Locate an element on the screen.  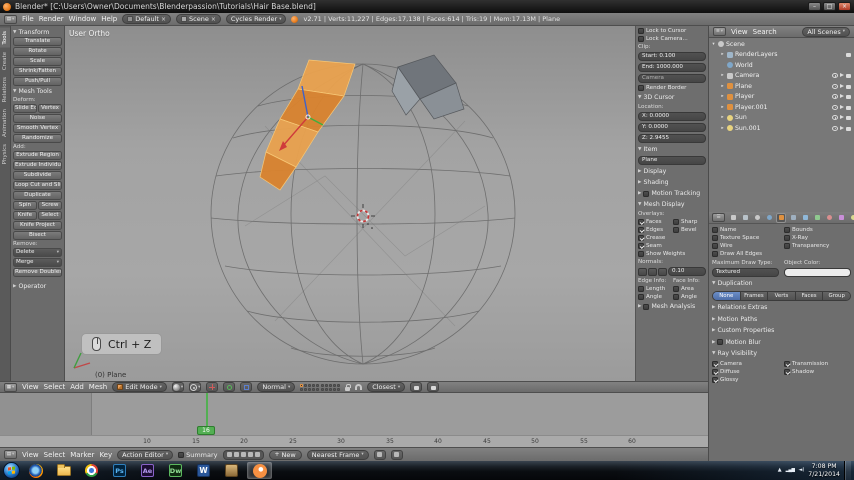
taskbar-icon-blender is located at coordinates (259, 470).